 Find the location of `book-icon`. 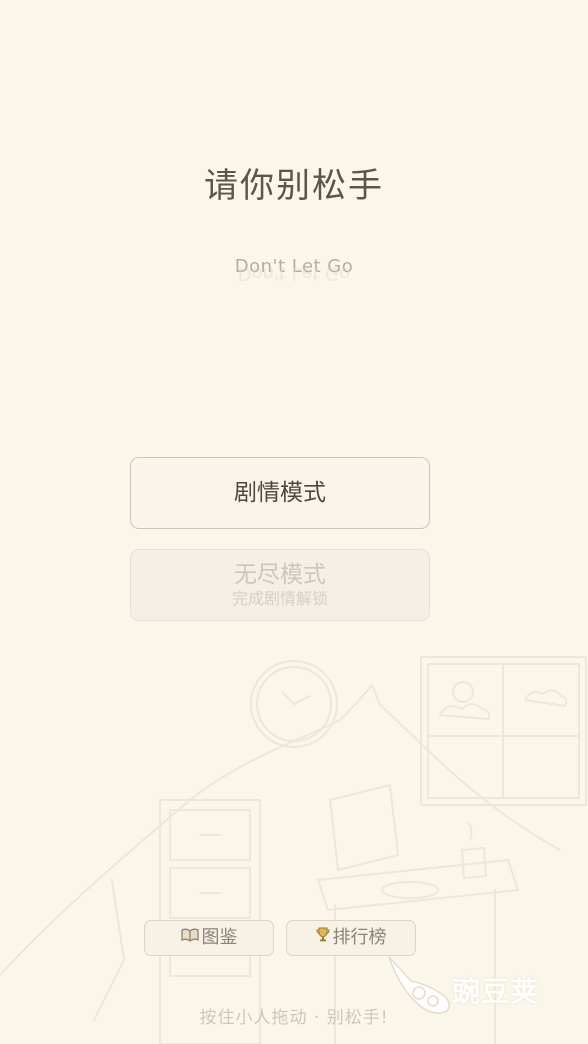

book-icon is located at coordinates (189, 936).